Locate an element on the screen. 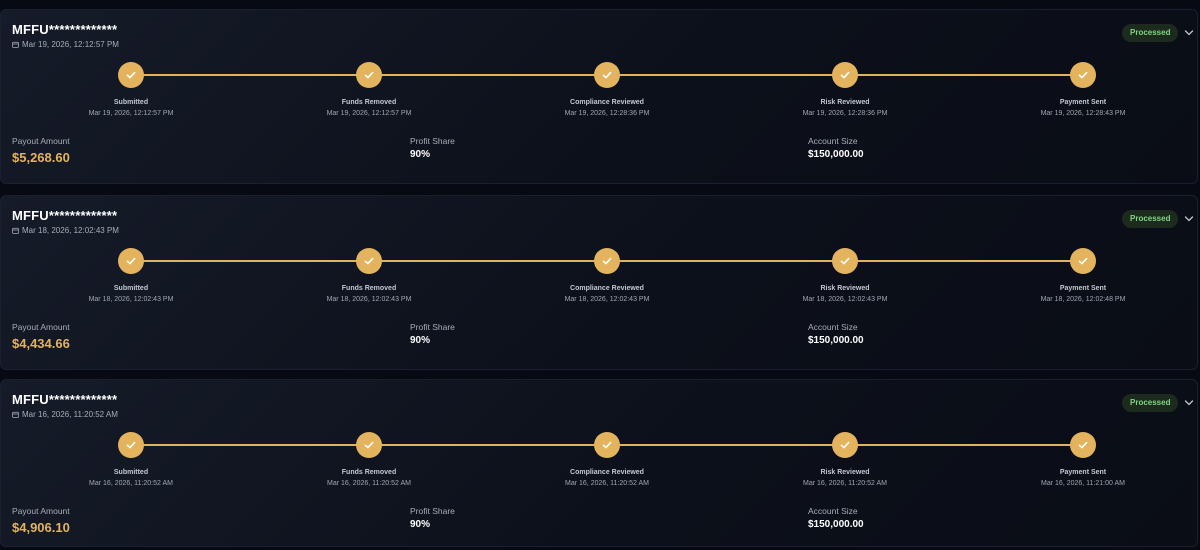  payout-date: Mar 16, 2026, 11:20:52 AM is located at coordinates (65, 414).